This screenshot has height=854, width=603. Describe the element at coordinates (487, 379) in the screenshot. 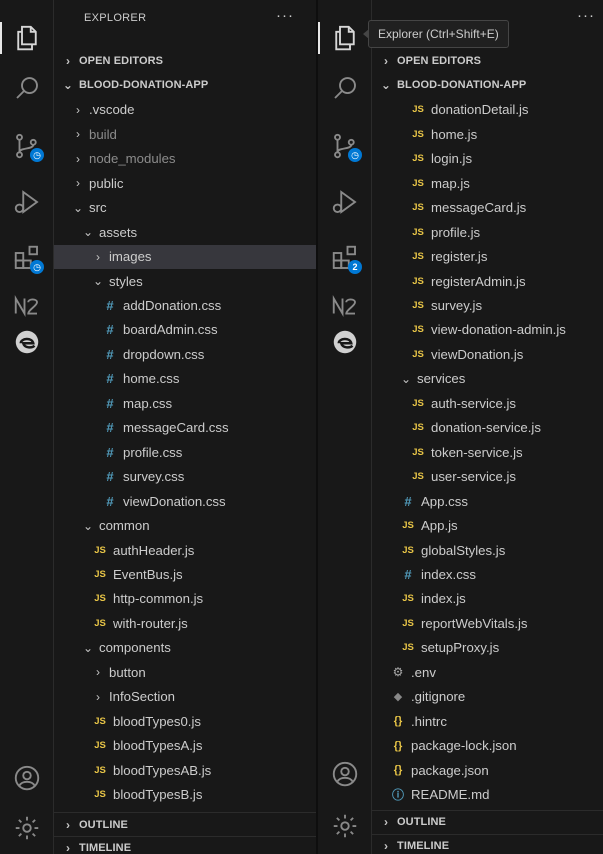

I see `folder-item: ⌄ services` at that location.